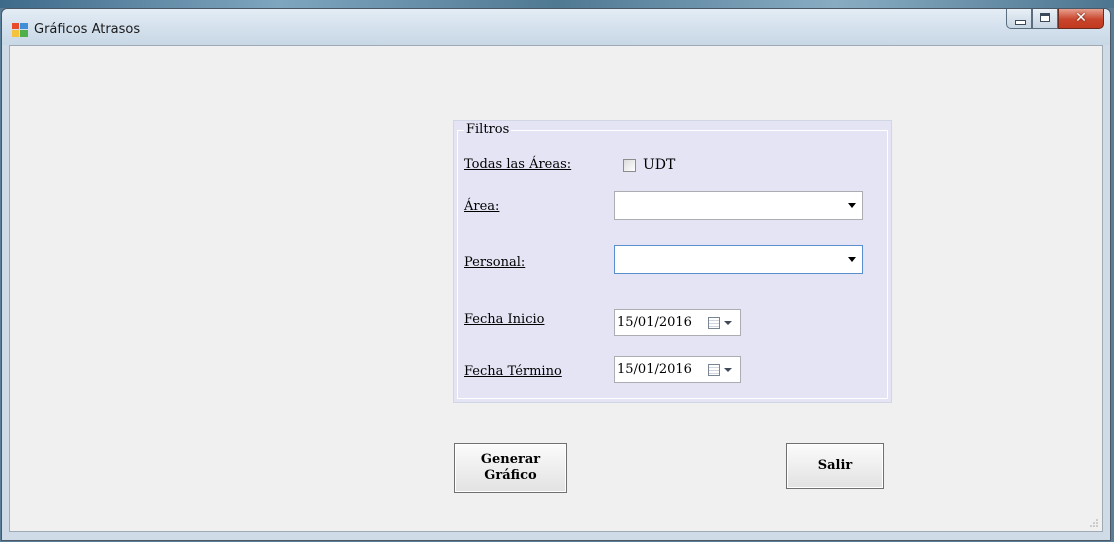 The height and width of the screenshot is (542, 1114). What do you see at coordinates (504, 319) in the screenshot?
I see `fecha-inicio-label: Fecha Inicio` at bounding box center [504, 319].